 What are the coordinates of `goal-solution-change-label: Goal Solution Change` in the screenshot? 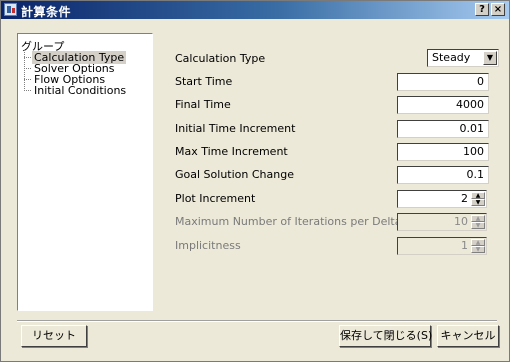 It's located at (234, 174).